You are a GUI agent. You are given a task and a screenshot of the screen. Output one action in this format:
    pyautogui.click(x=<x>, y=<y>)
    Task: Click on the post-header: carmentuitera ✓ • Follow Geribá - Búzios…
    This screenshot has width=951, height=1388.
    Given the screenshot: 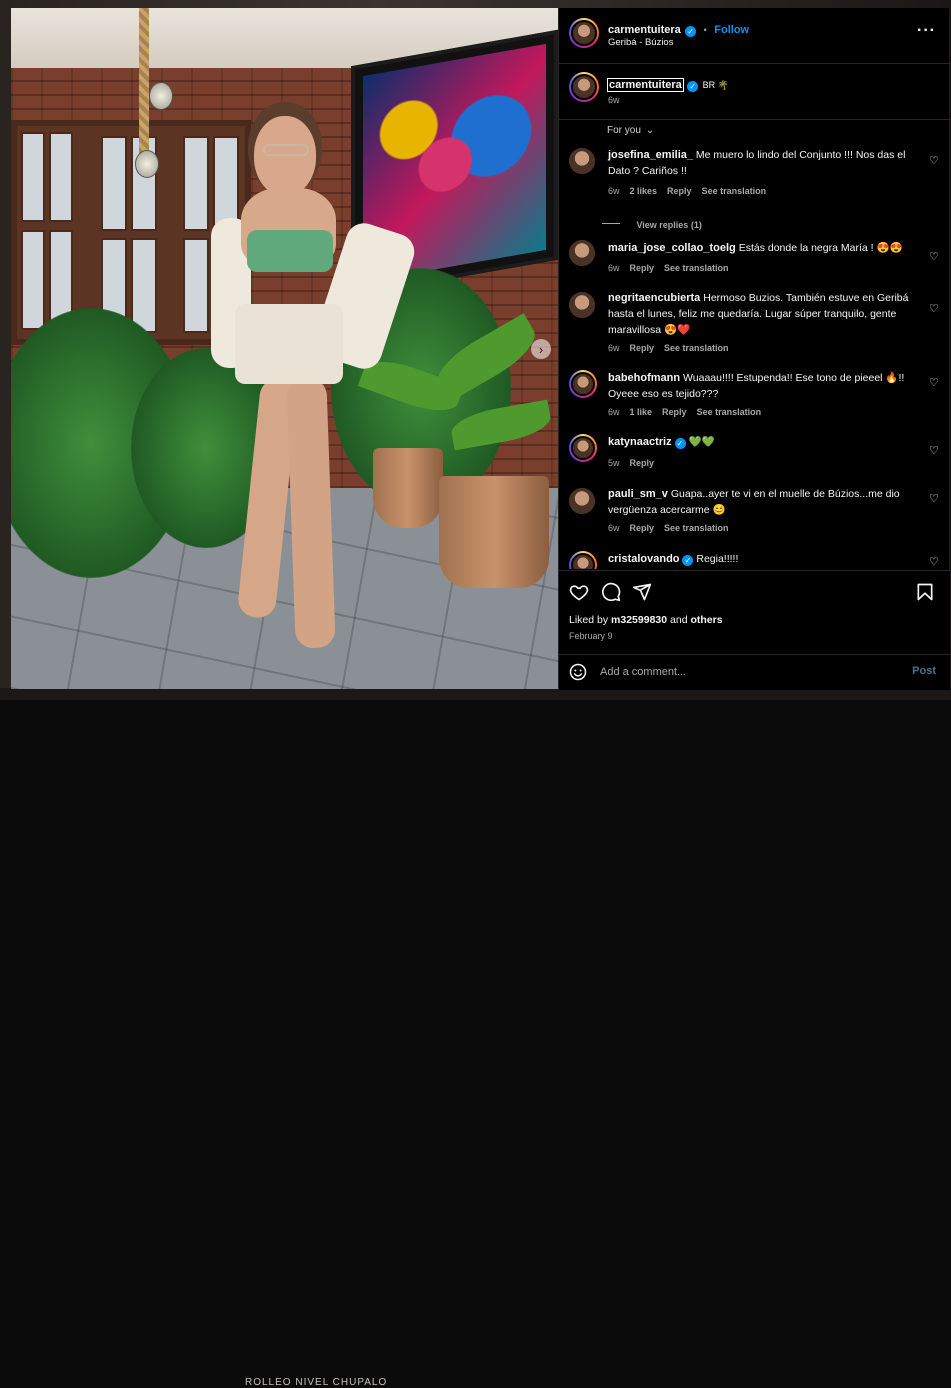 What is the action you would take?
    pyautogui.click(x=754, y=36)
    